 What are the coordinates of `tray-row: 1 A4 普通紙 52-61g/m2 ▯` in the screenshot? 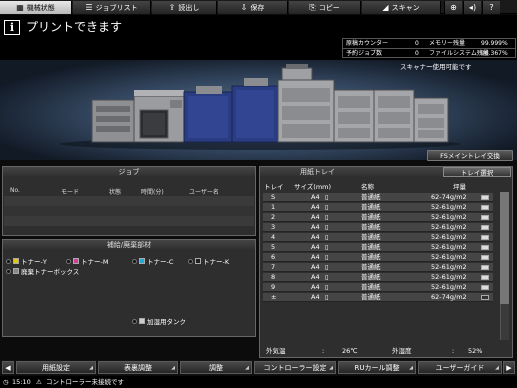 It's located at (378, 207).